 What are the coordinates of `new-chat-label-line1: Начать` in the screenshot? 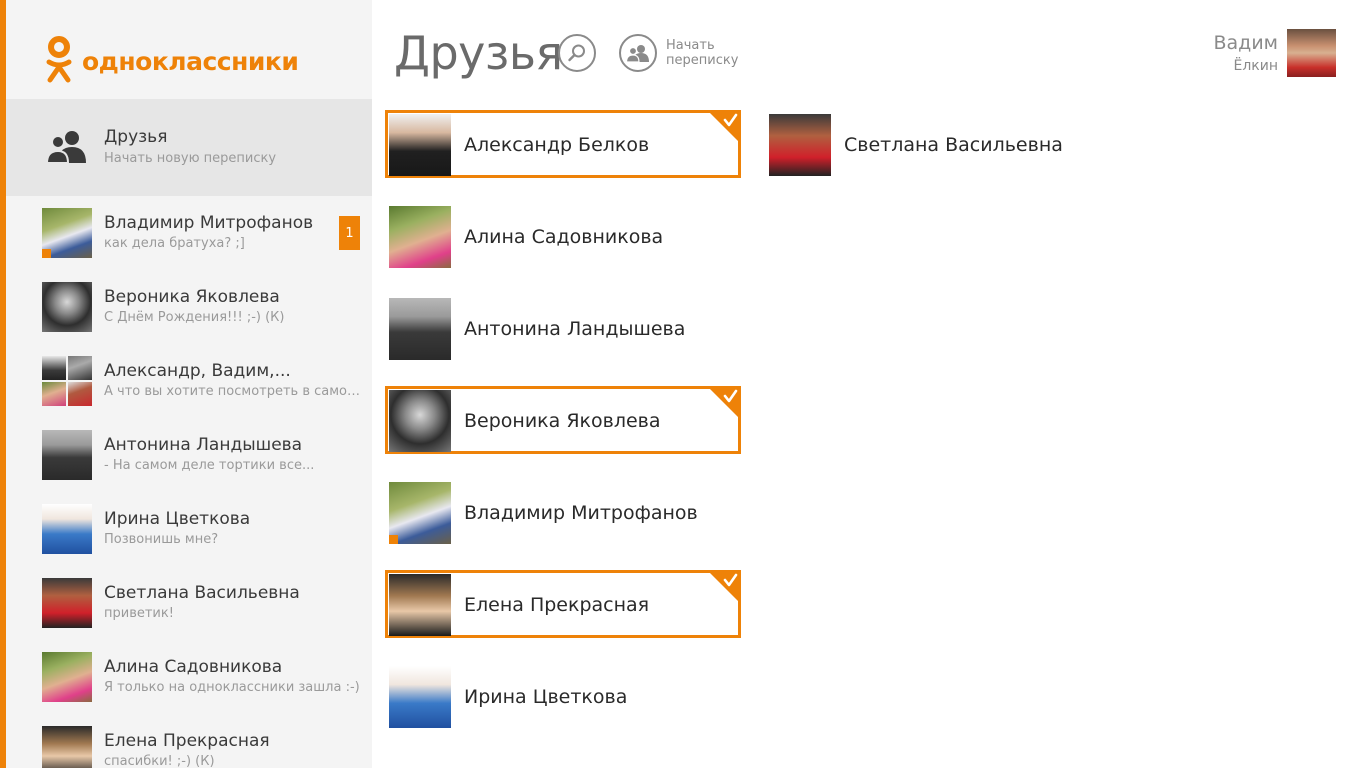 It's located at (690, 45).